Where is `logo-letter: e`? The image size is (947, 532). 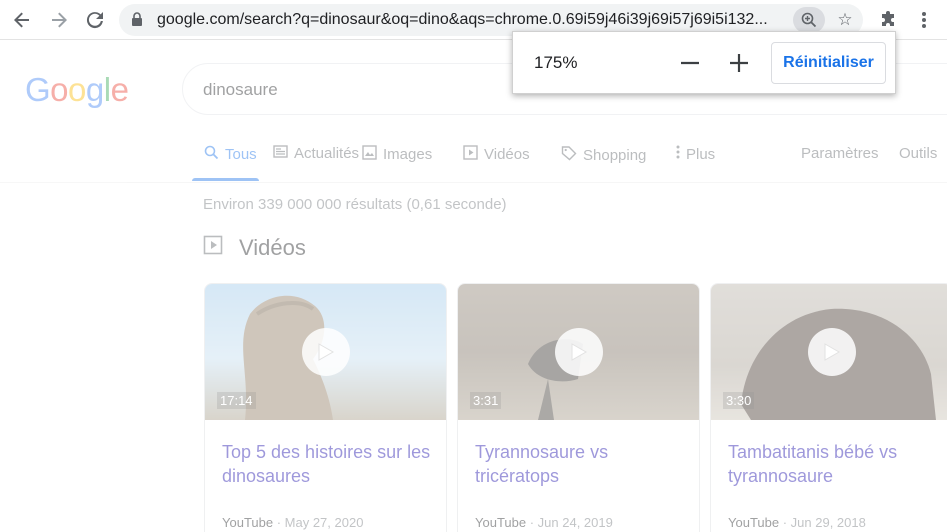 logo-letter: e is located at coordinates (119, 89).